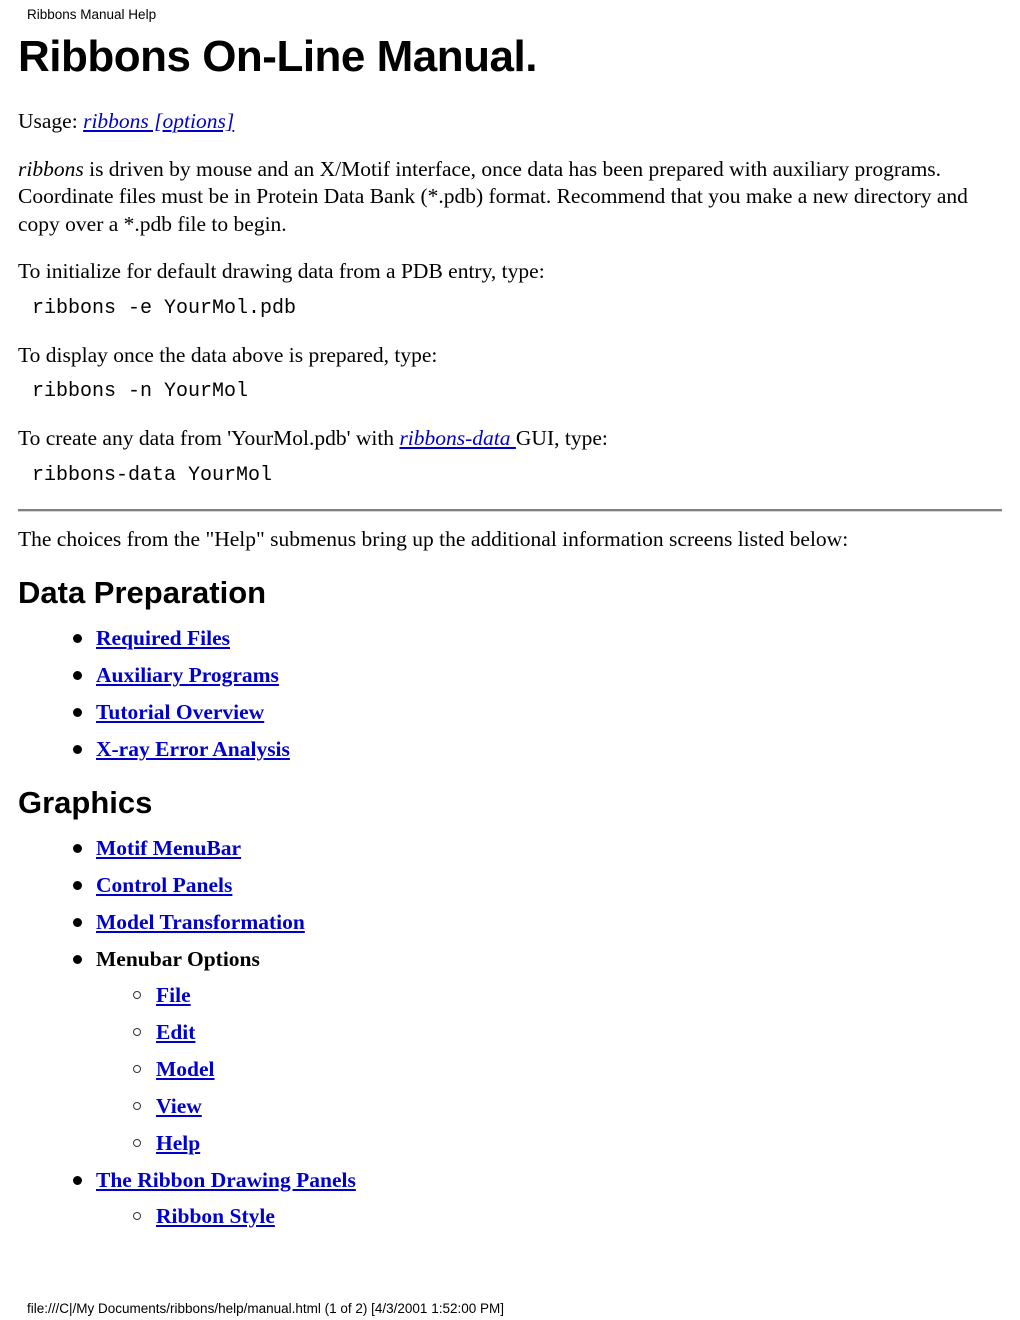 The image size is (1020, 1320). I want to click on link-required-files: Required Files, so click(163, 638).